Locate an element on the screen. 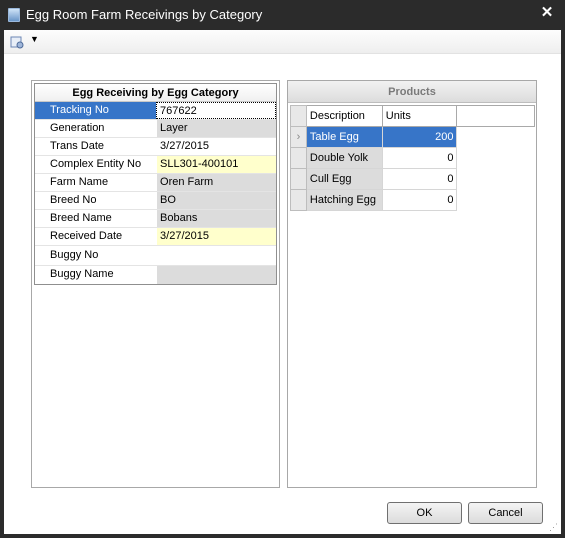 The image size is (565, 538). field-buggy-no: Buggy No is located at coordinates (155, 256).